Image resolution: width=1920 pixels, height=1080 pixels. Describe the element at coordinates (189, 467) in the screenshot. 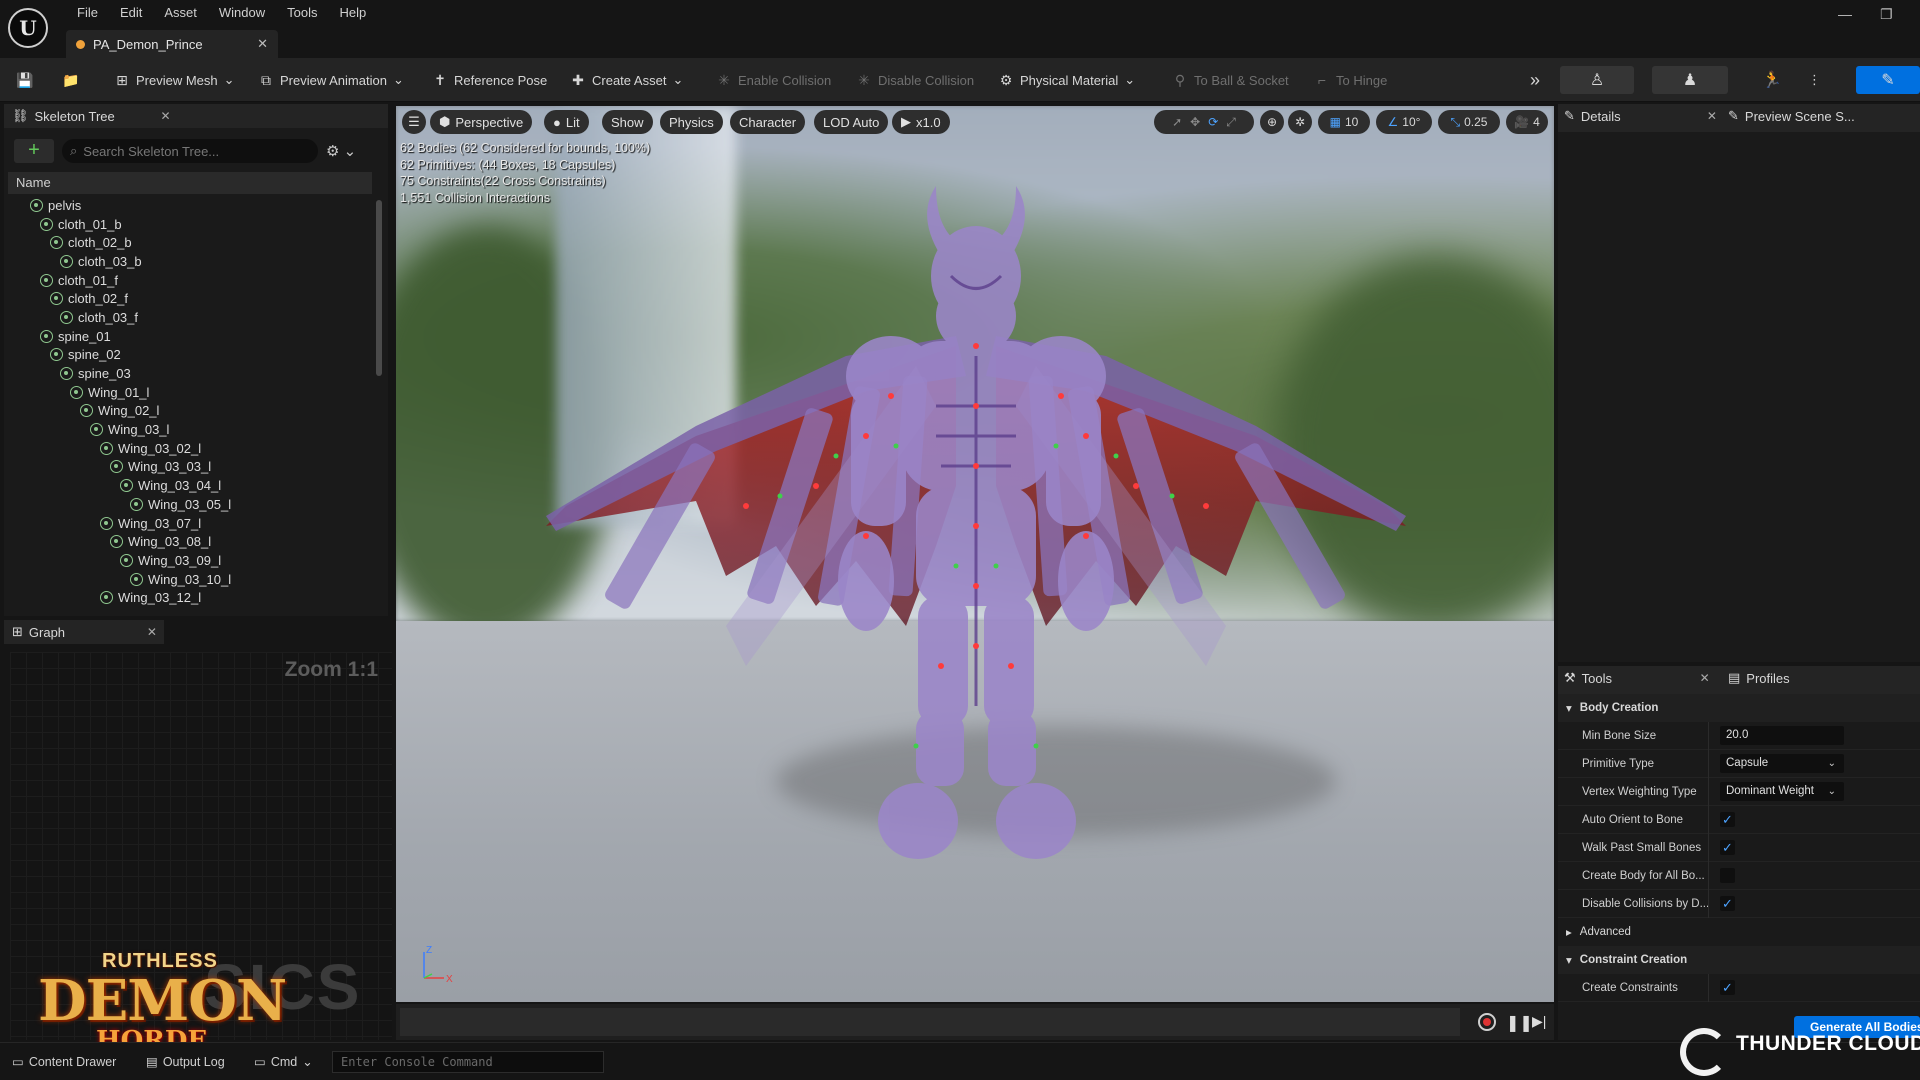

I see `bone-row: Wing_03_03_l` at that location.